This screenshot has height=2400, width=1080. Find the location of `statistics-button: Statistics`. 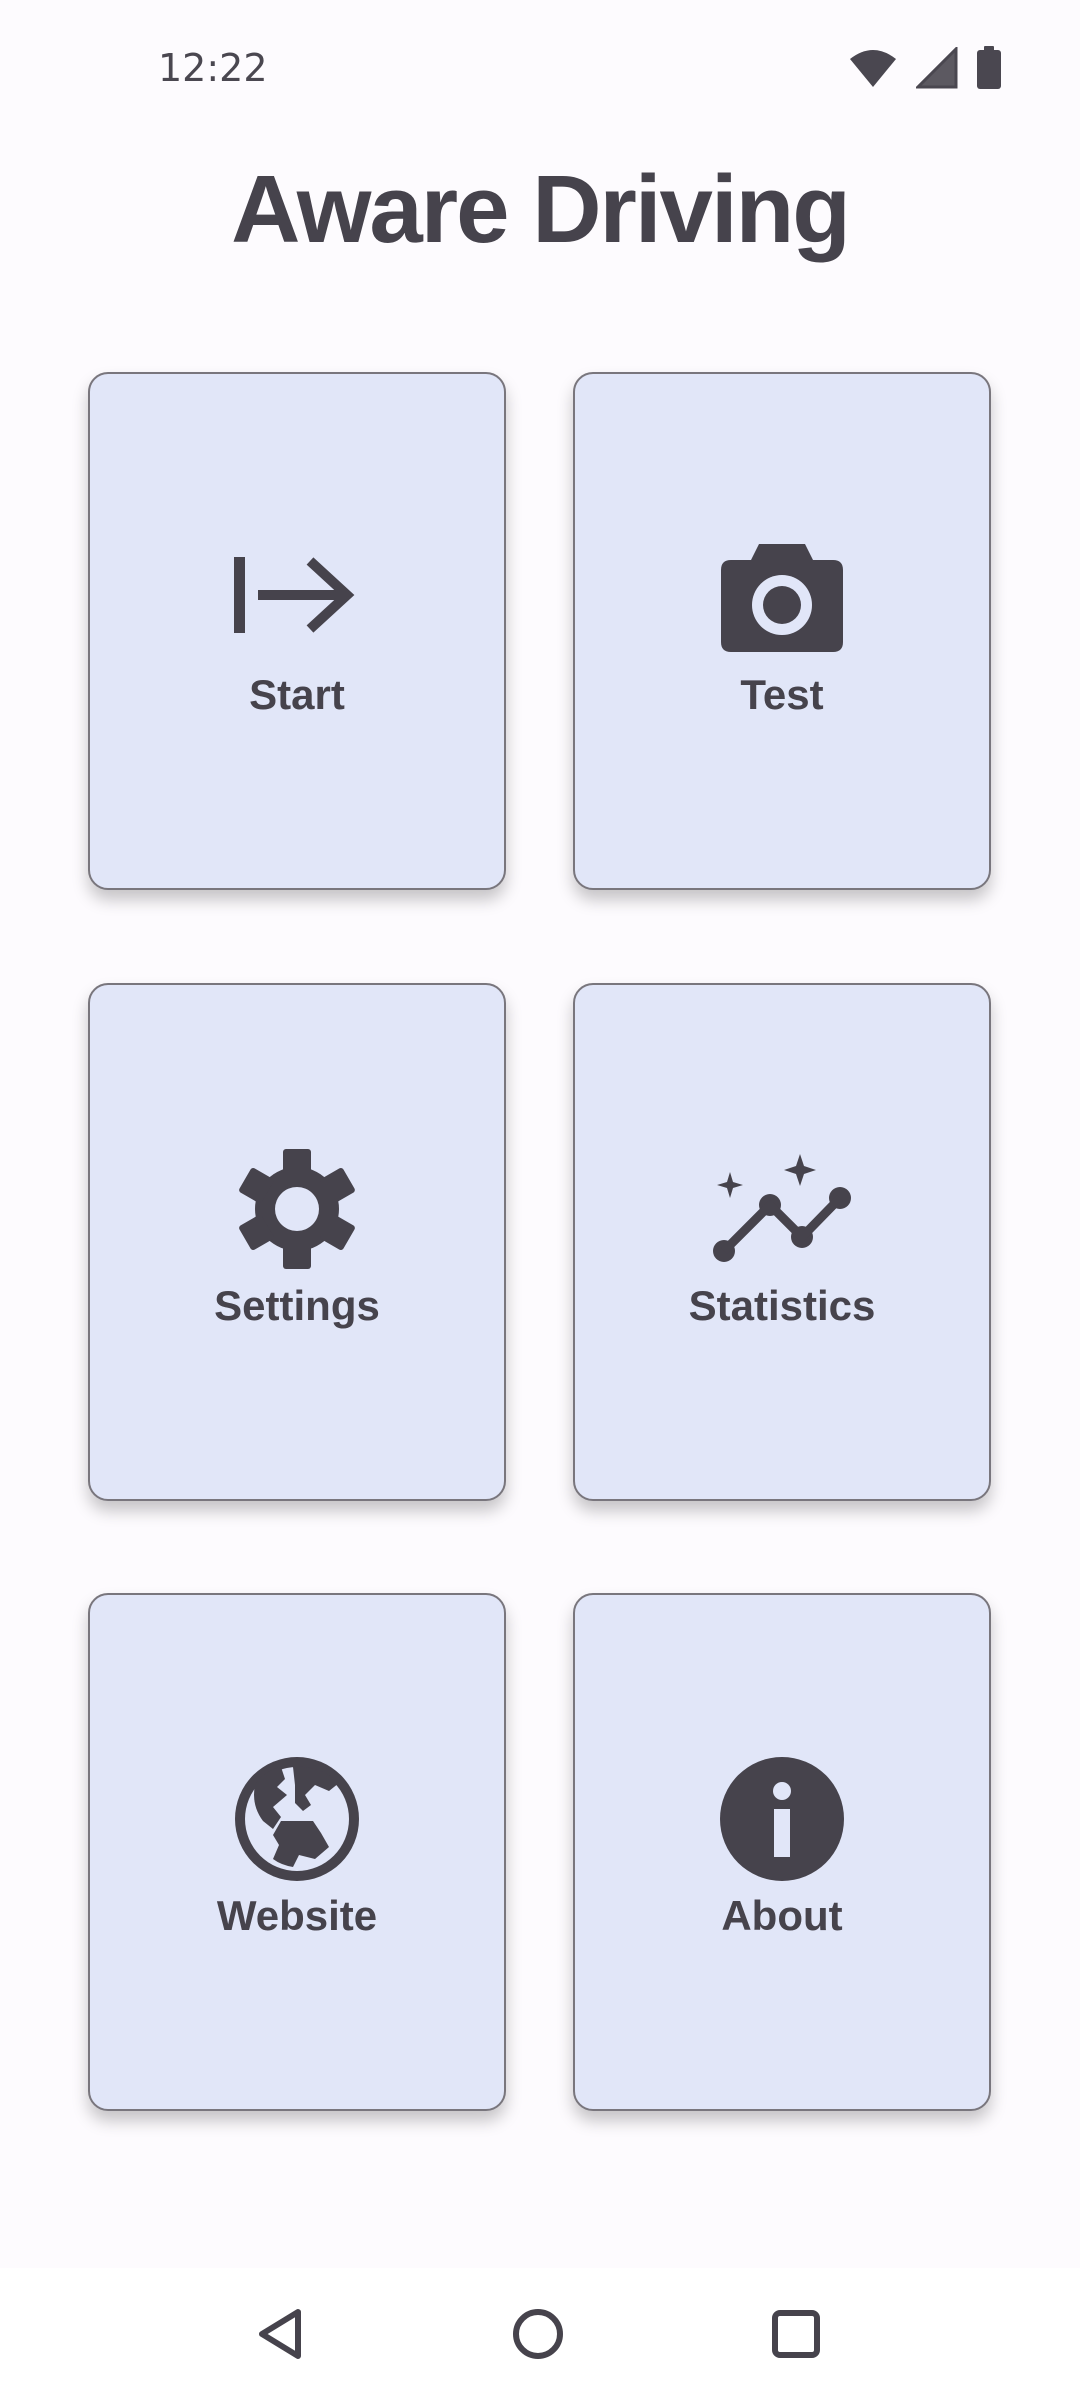

statistics-button: Statistics is located at coordinates (782, 1242).